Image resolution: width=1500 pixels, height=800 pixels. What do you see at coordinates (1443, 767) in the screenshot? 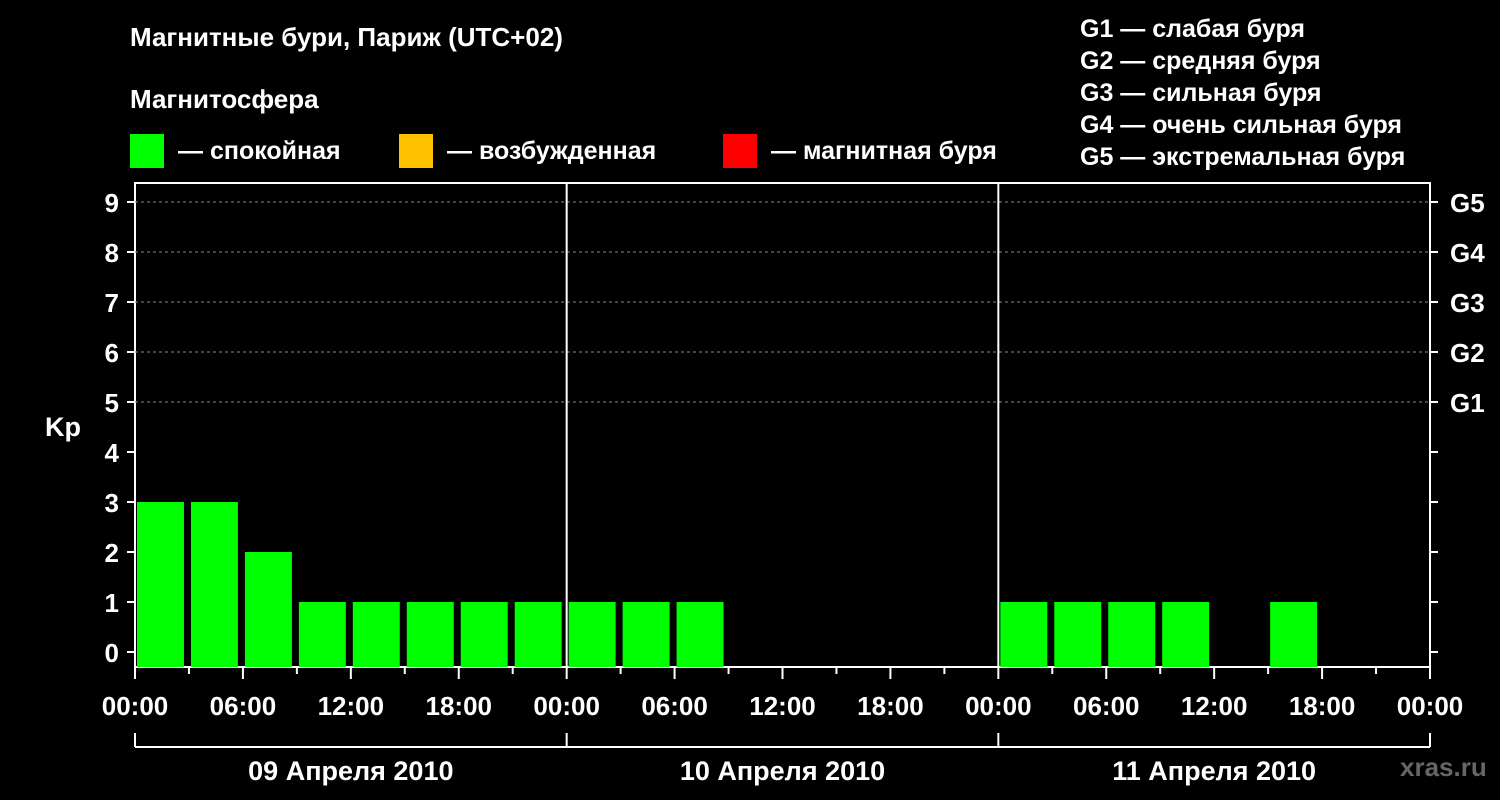
I see `site-watermark: xras.ru` at bounding box center [1443, 767].